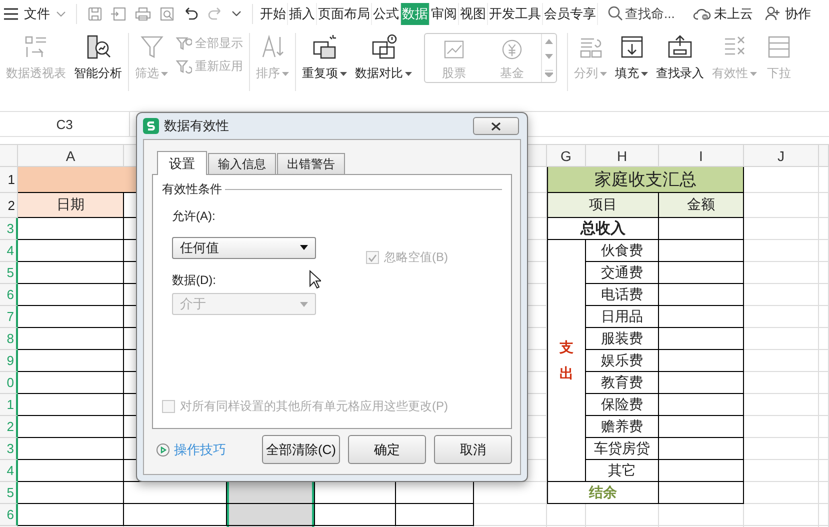 The image size is (829, 527). What do you see at coordinates (98, 57) in the screenshot?
I see `ribbon-button: 智能分析` at bounding box center [98, 57].